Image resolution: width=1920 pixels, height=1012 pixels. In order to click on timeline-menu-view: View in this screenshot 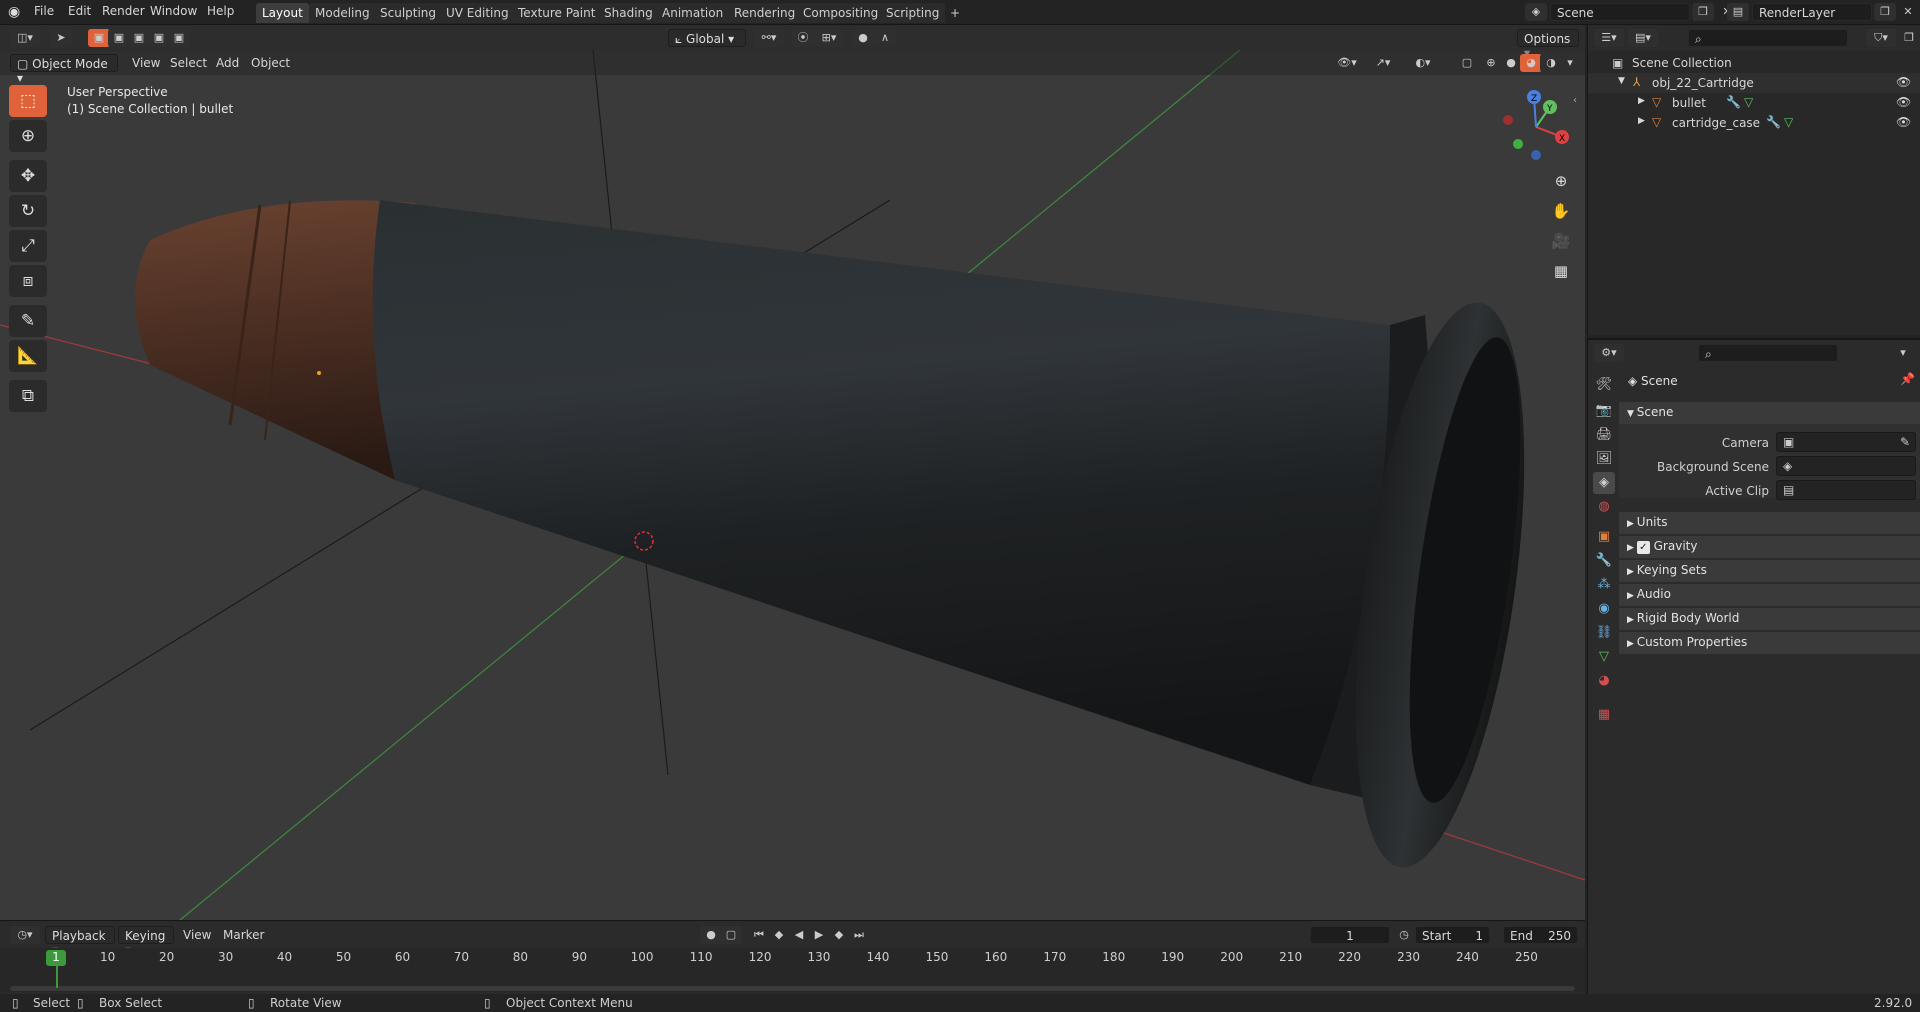, I will do `click(197, 935)`.